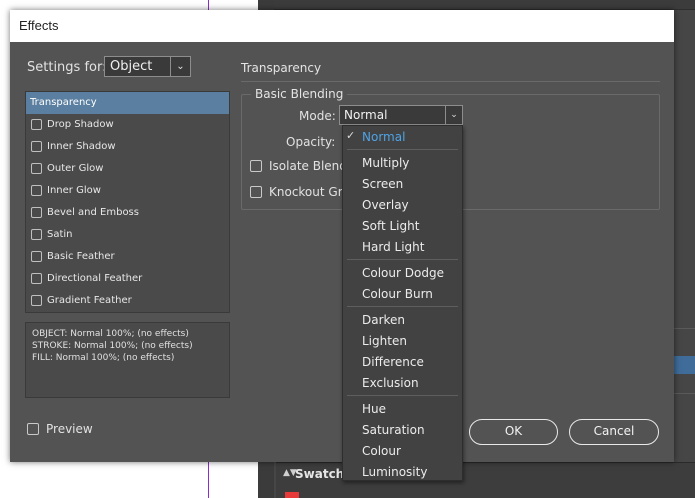 This screenshot has height=498, width=695. I want to click on menu-item-exclusion: Exclusion, so click(402, 383).